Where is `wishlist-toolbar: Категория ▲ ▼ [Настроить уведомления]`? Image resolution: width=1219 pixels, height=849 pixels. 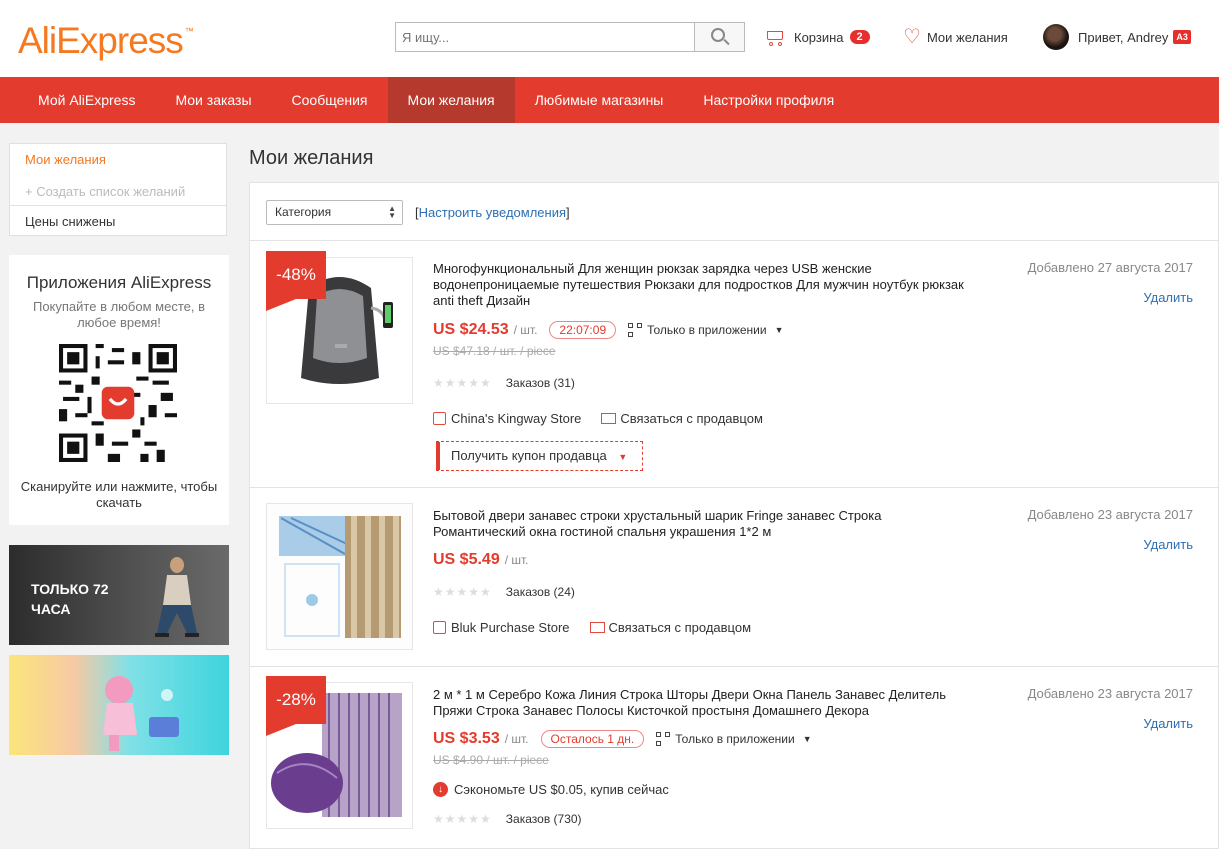 wishlist-toolbar: Категория ▲ ▼ [Настроить уведомления] is located at coordinates (734, 212).